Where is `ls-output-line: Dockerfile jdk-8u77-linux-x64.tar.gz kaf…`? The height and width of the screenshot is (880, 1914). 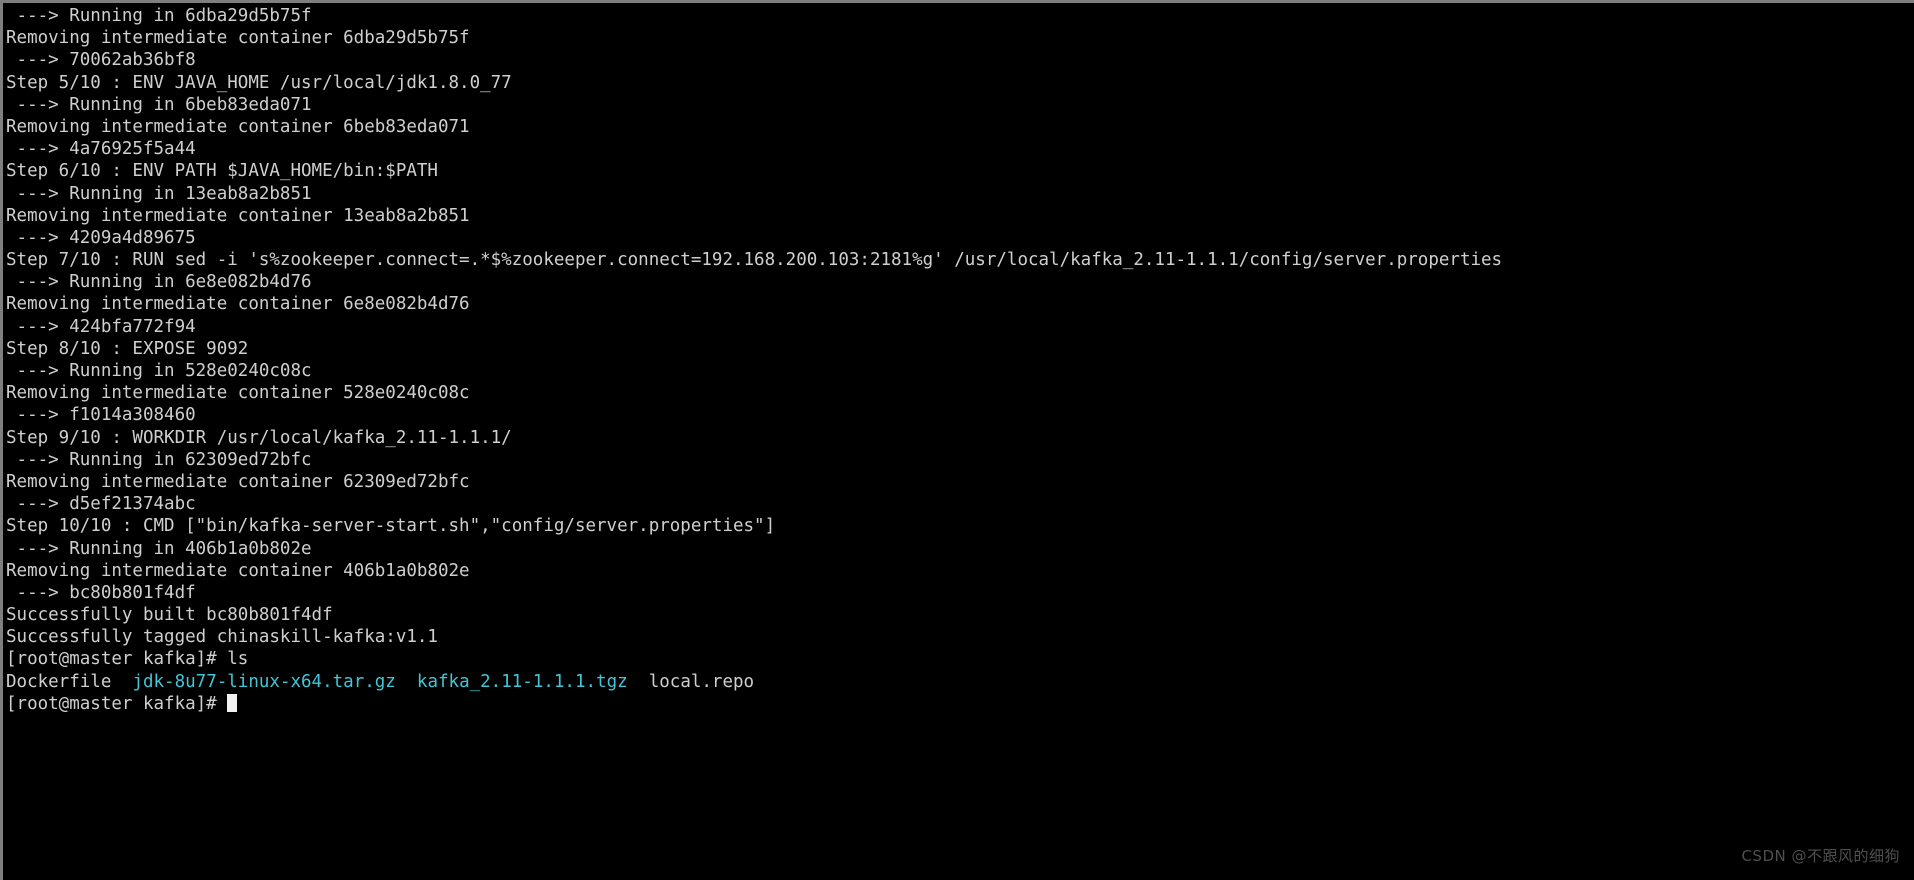 ls-output-line: Dockerfile jdk-8u77-linux-x64.tar.gz kaf… is located at coordinates (960, 682).